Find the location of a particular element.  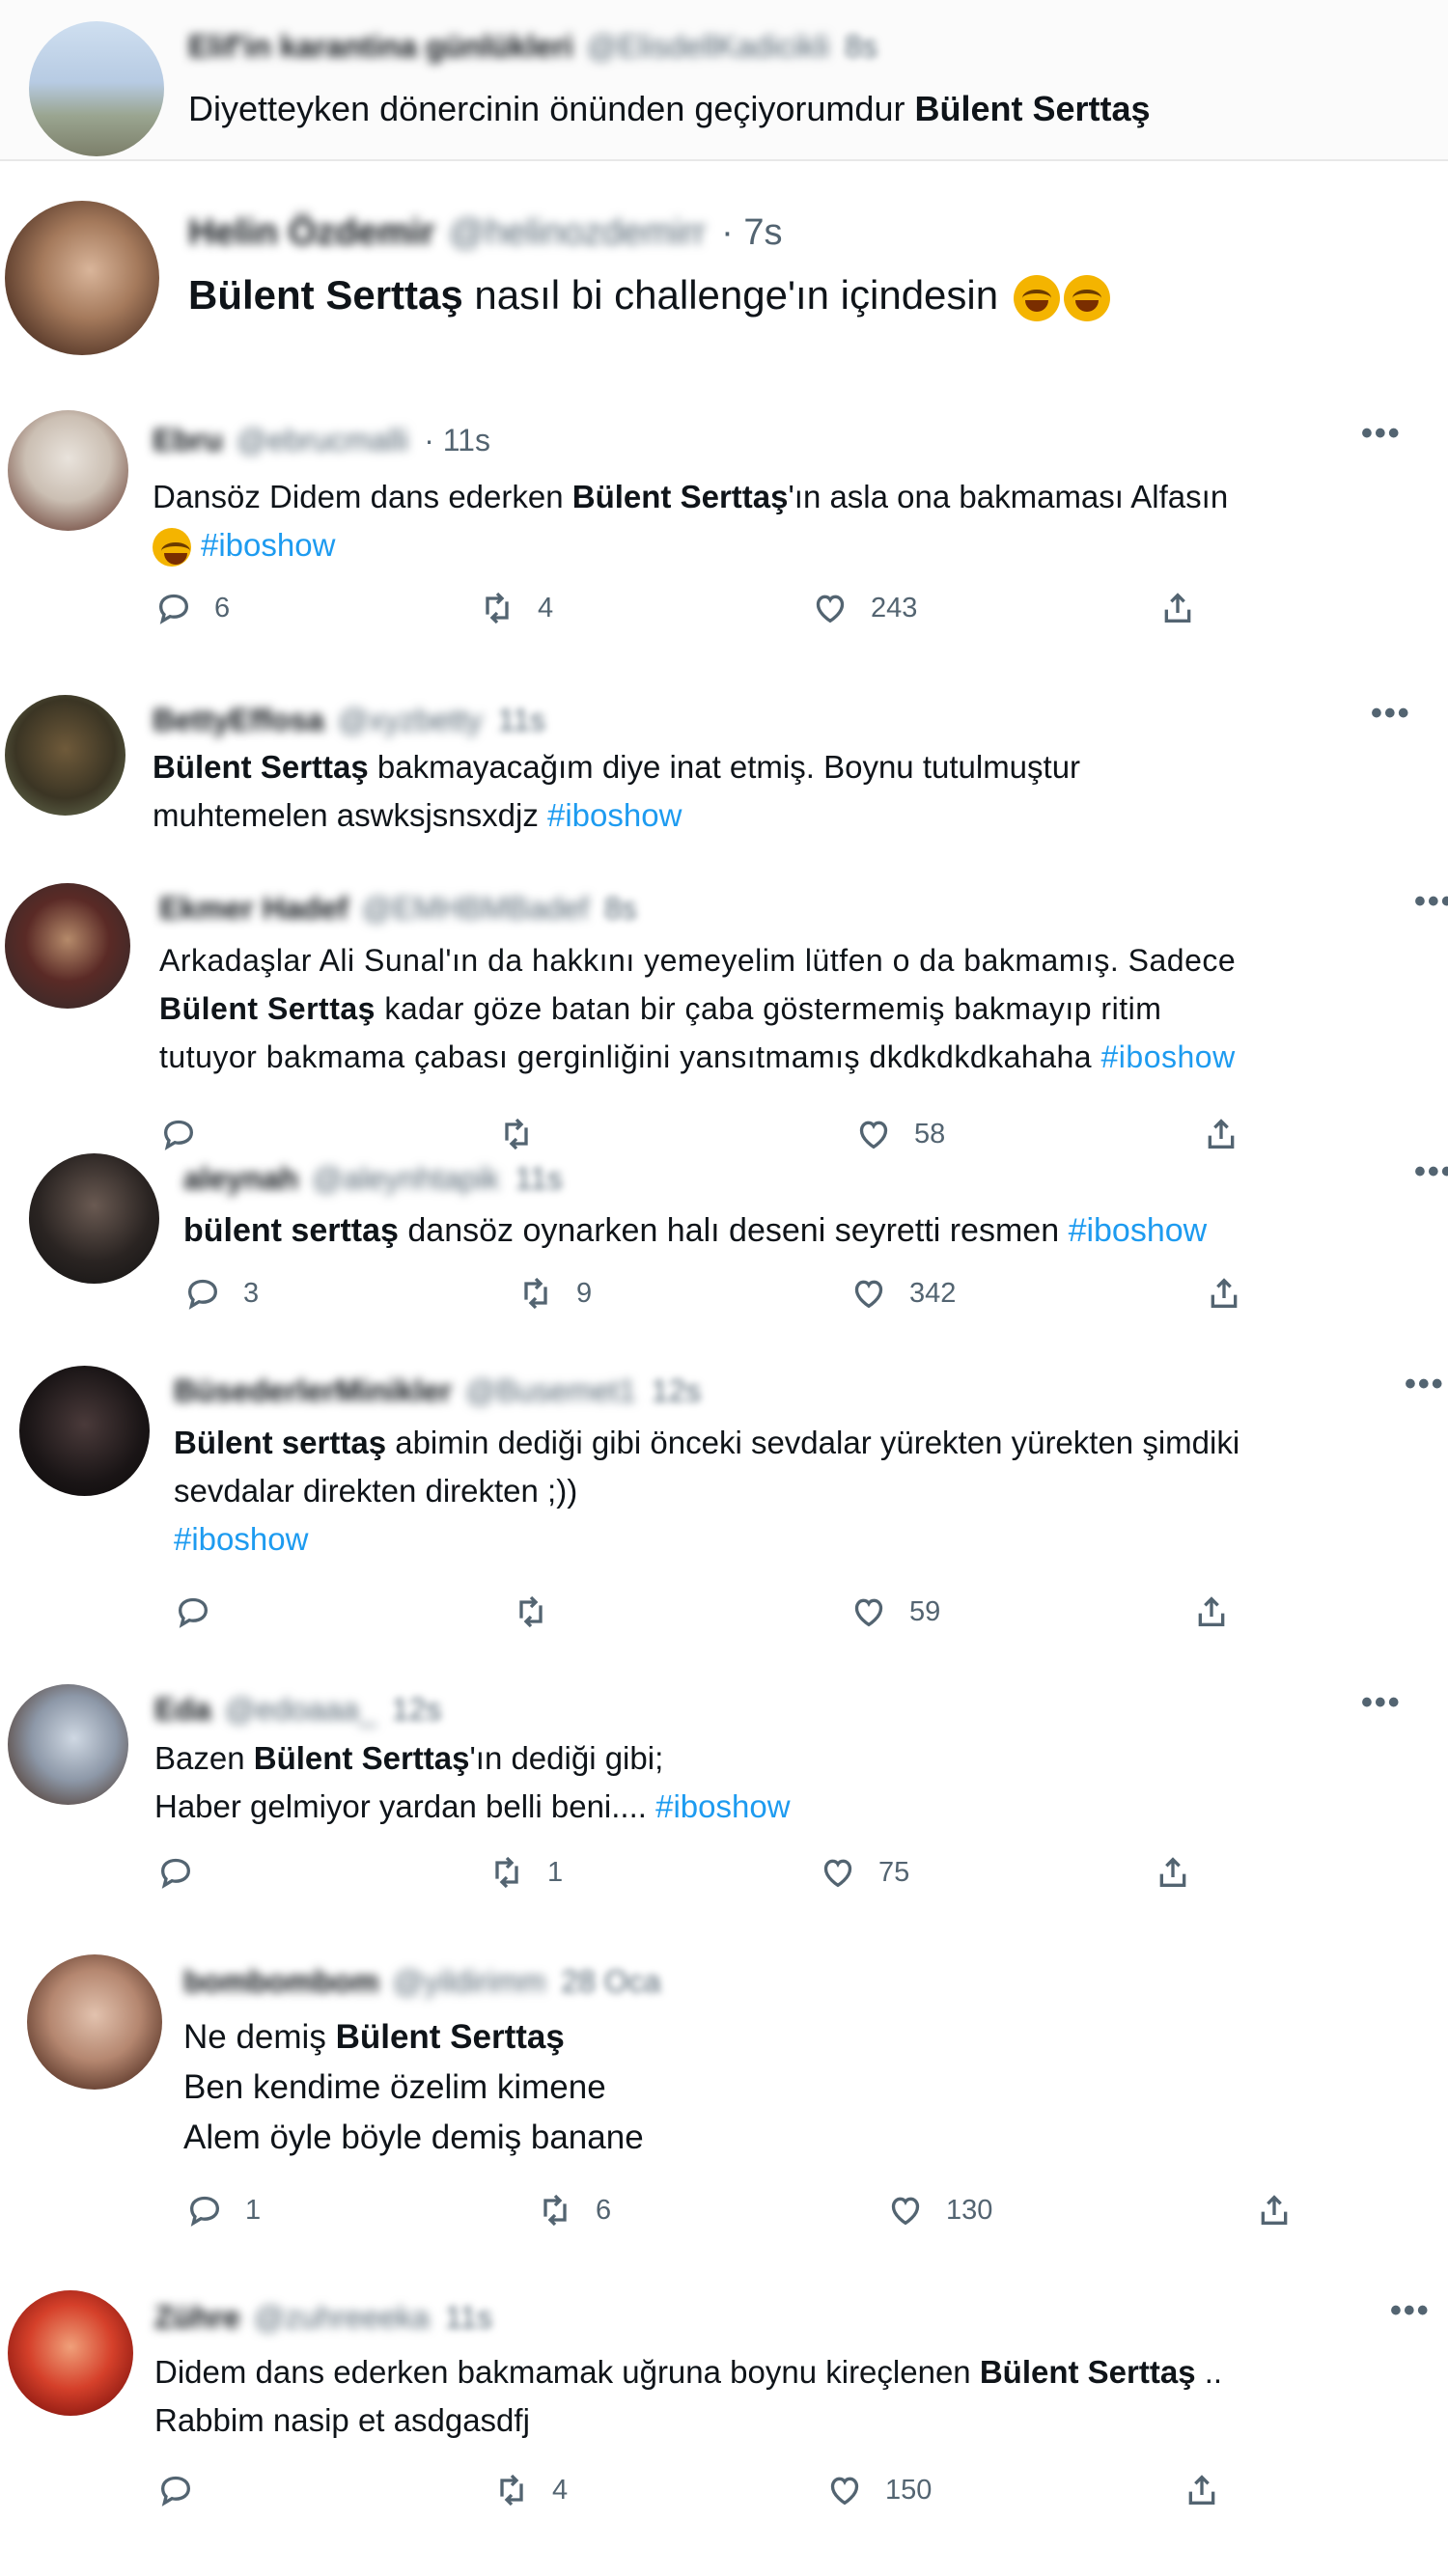

retweet-button is located at coordinates (542, 1612).